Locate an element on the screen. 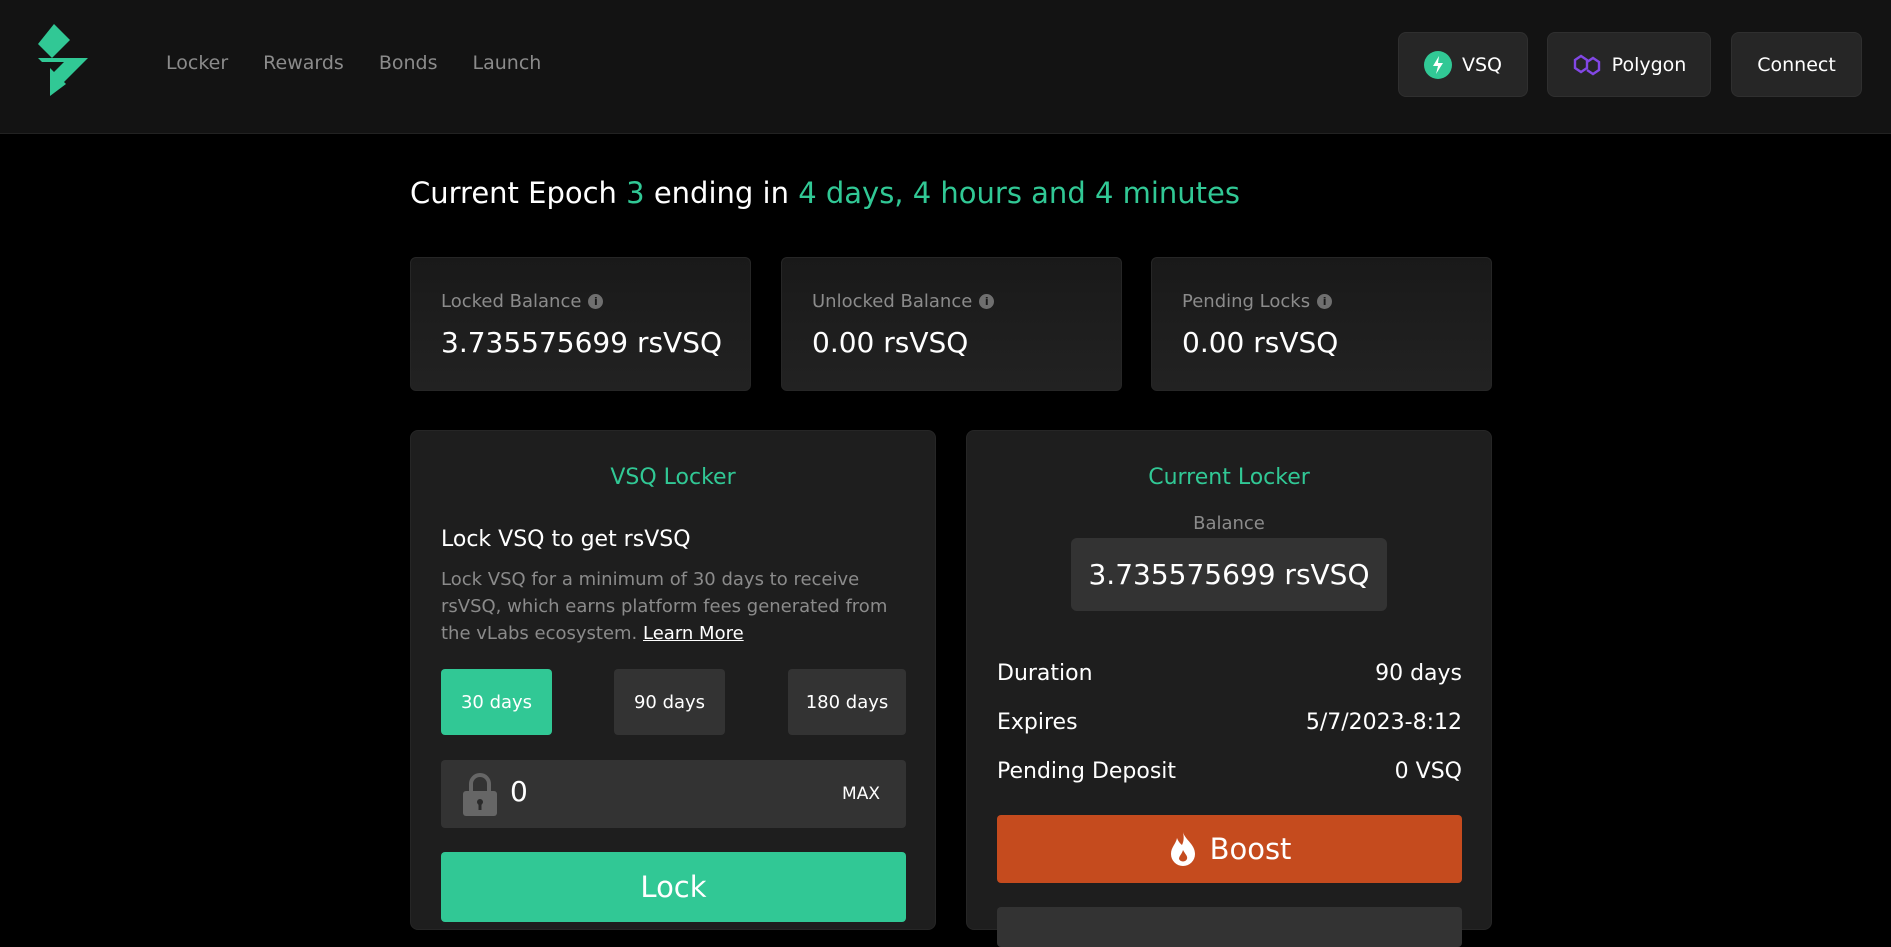 The height and width of the screenshot is (947, 1891). learn-more-link: Learn More is located at coordinates (693, 633).